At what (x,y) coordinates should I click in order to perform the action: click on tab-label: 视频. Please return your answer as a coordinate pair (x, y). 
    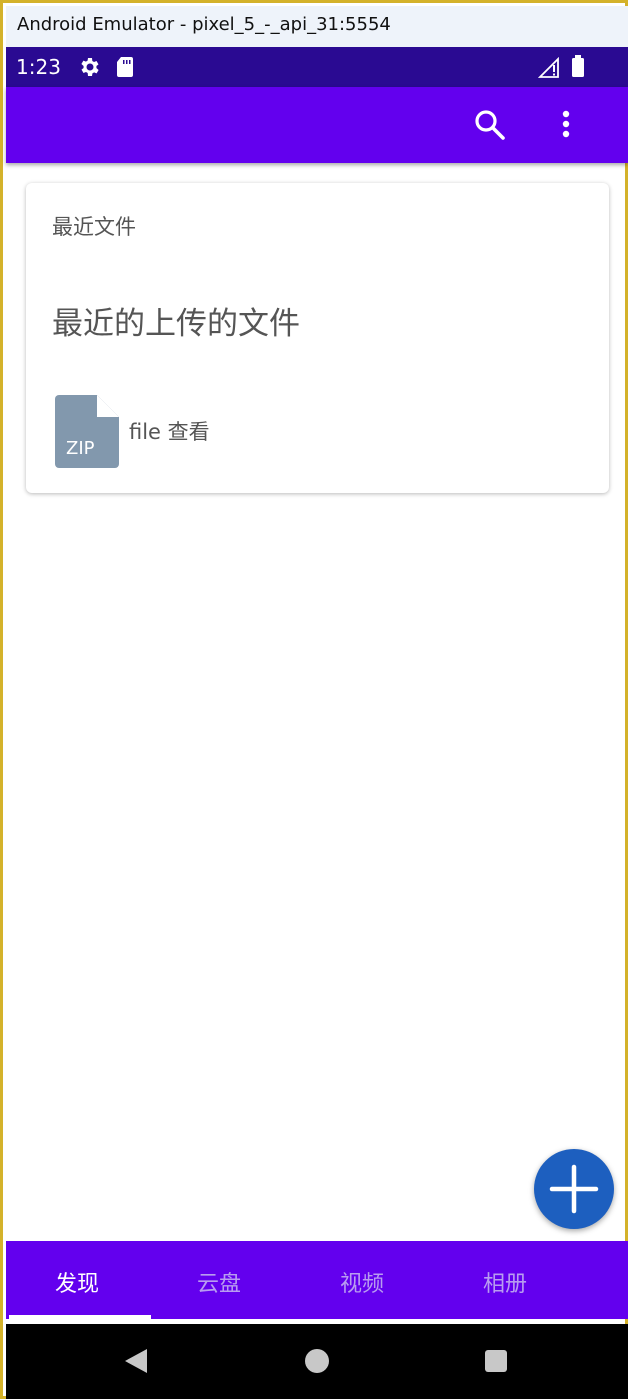
    Looking at the image, I should click on (361, 1284).